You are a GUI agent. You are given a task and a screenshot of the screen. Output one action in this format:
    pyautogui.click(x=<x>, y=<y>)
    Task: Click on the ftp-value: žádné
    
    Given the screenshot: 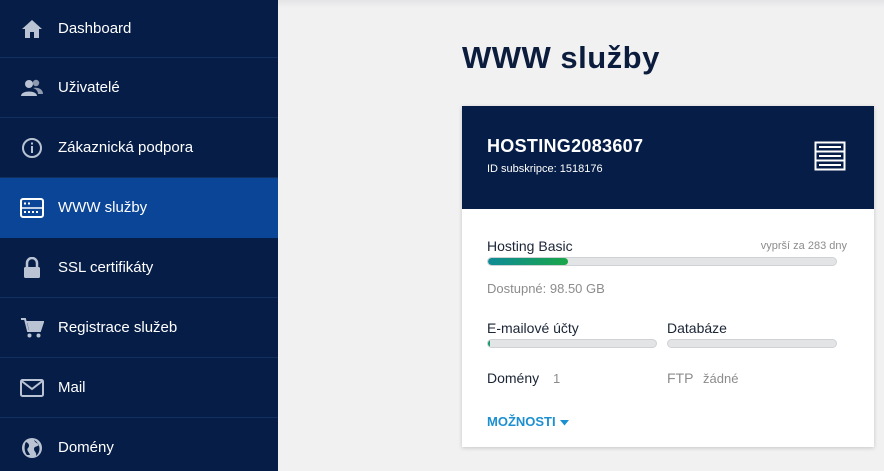 What is the action you would take?
    pyautogui.click(x=721, y=378)
    